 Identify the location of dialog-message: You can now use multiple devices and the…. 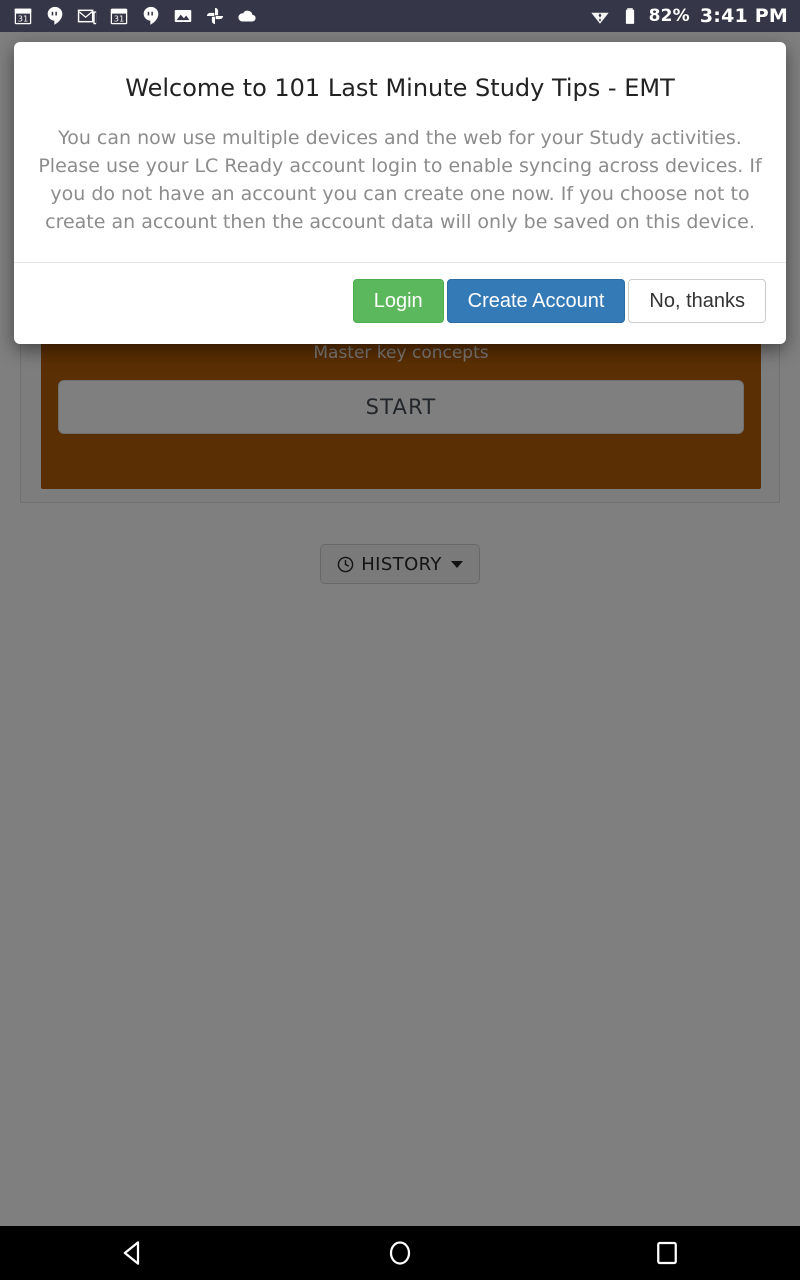
(400, 179).